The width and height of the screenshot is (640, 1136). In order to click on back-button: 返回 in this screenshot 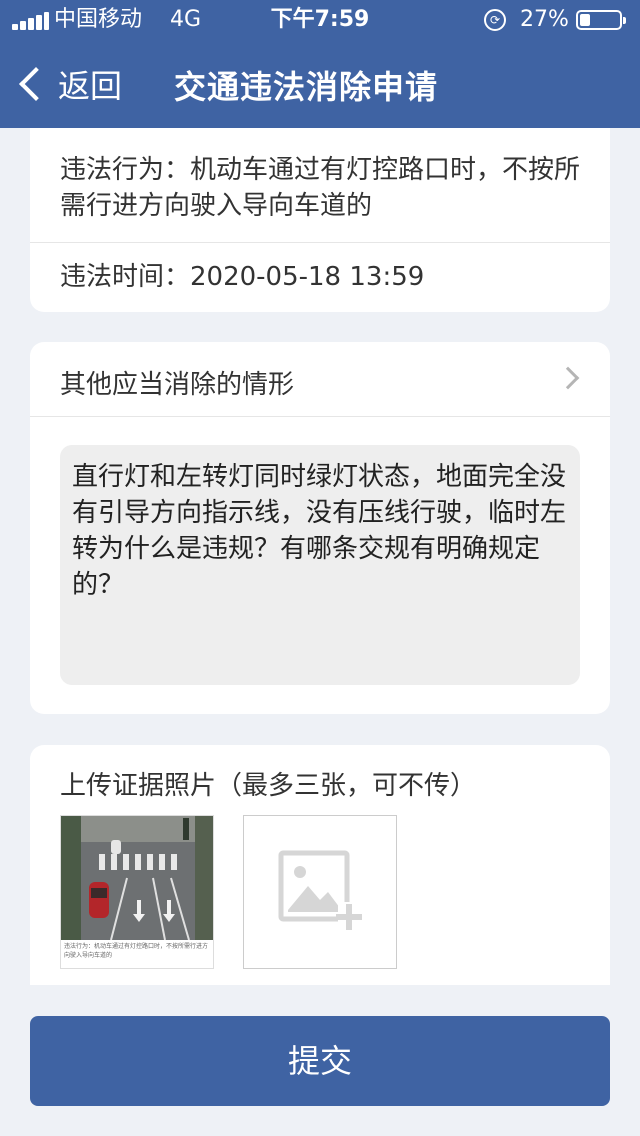, I will do `click(68, 84)`.